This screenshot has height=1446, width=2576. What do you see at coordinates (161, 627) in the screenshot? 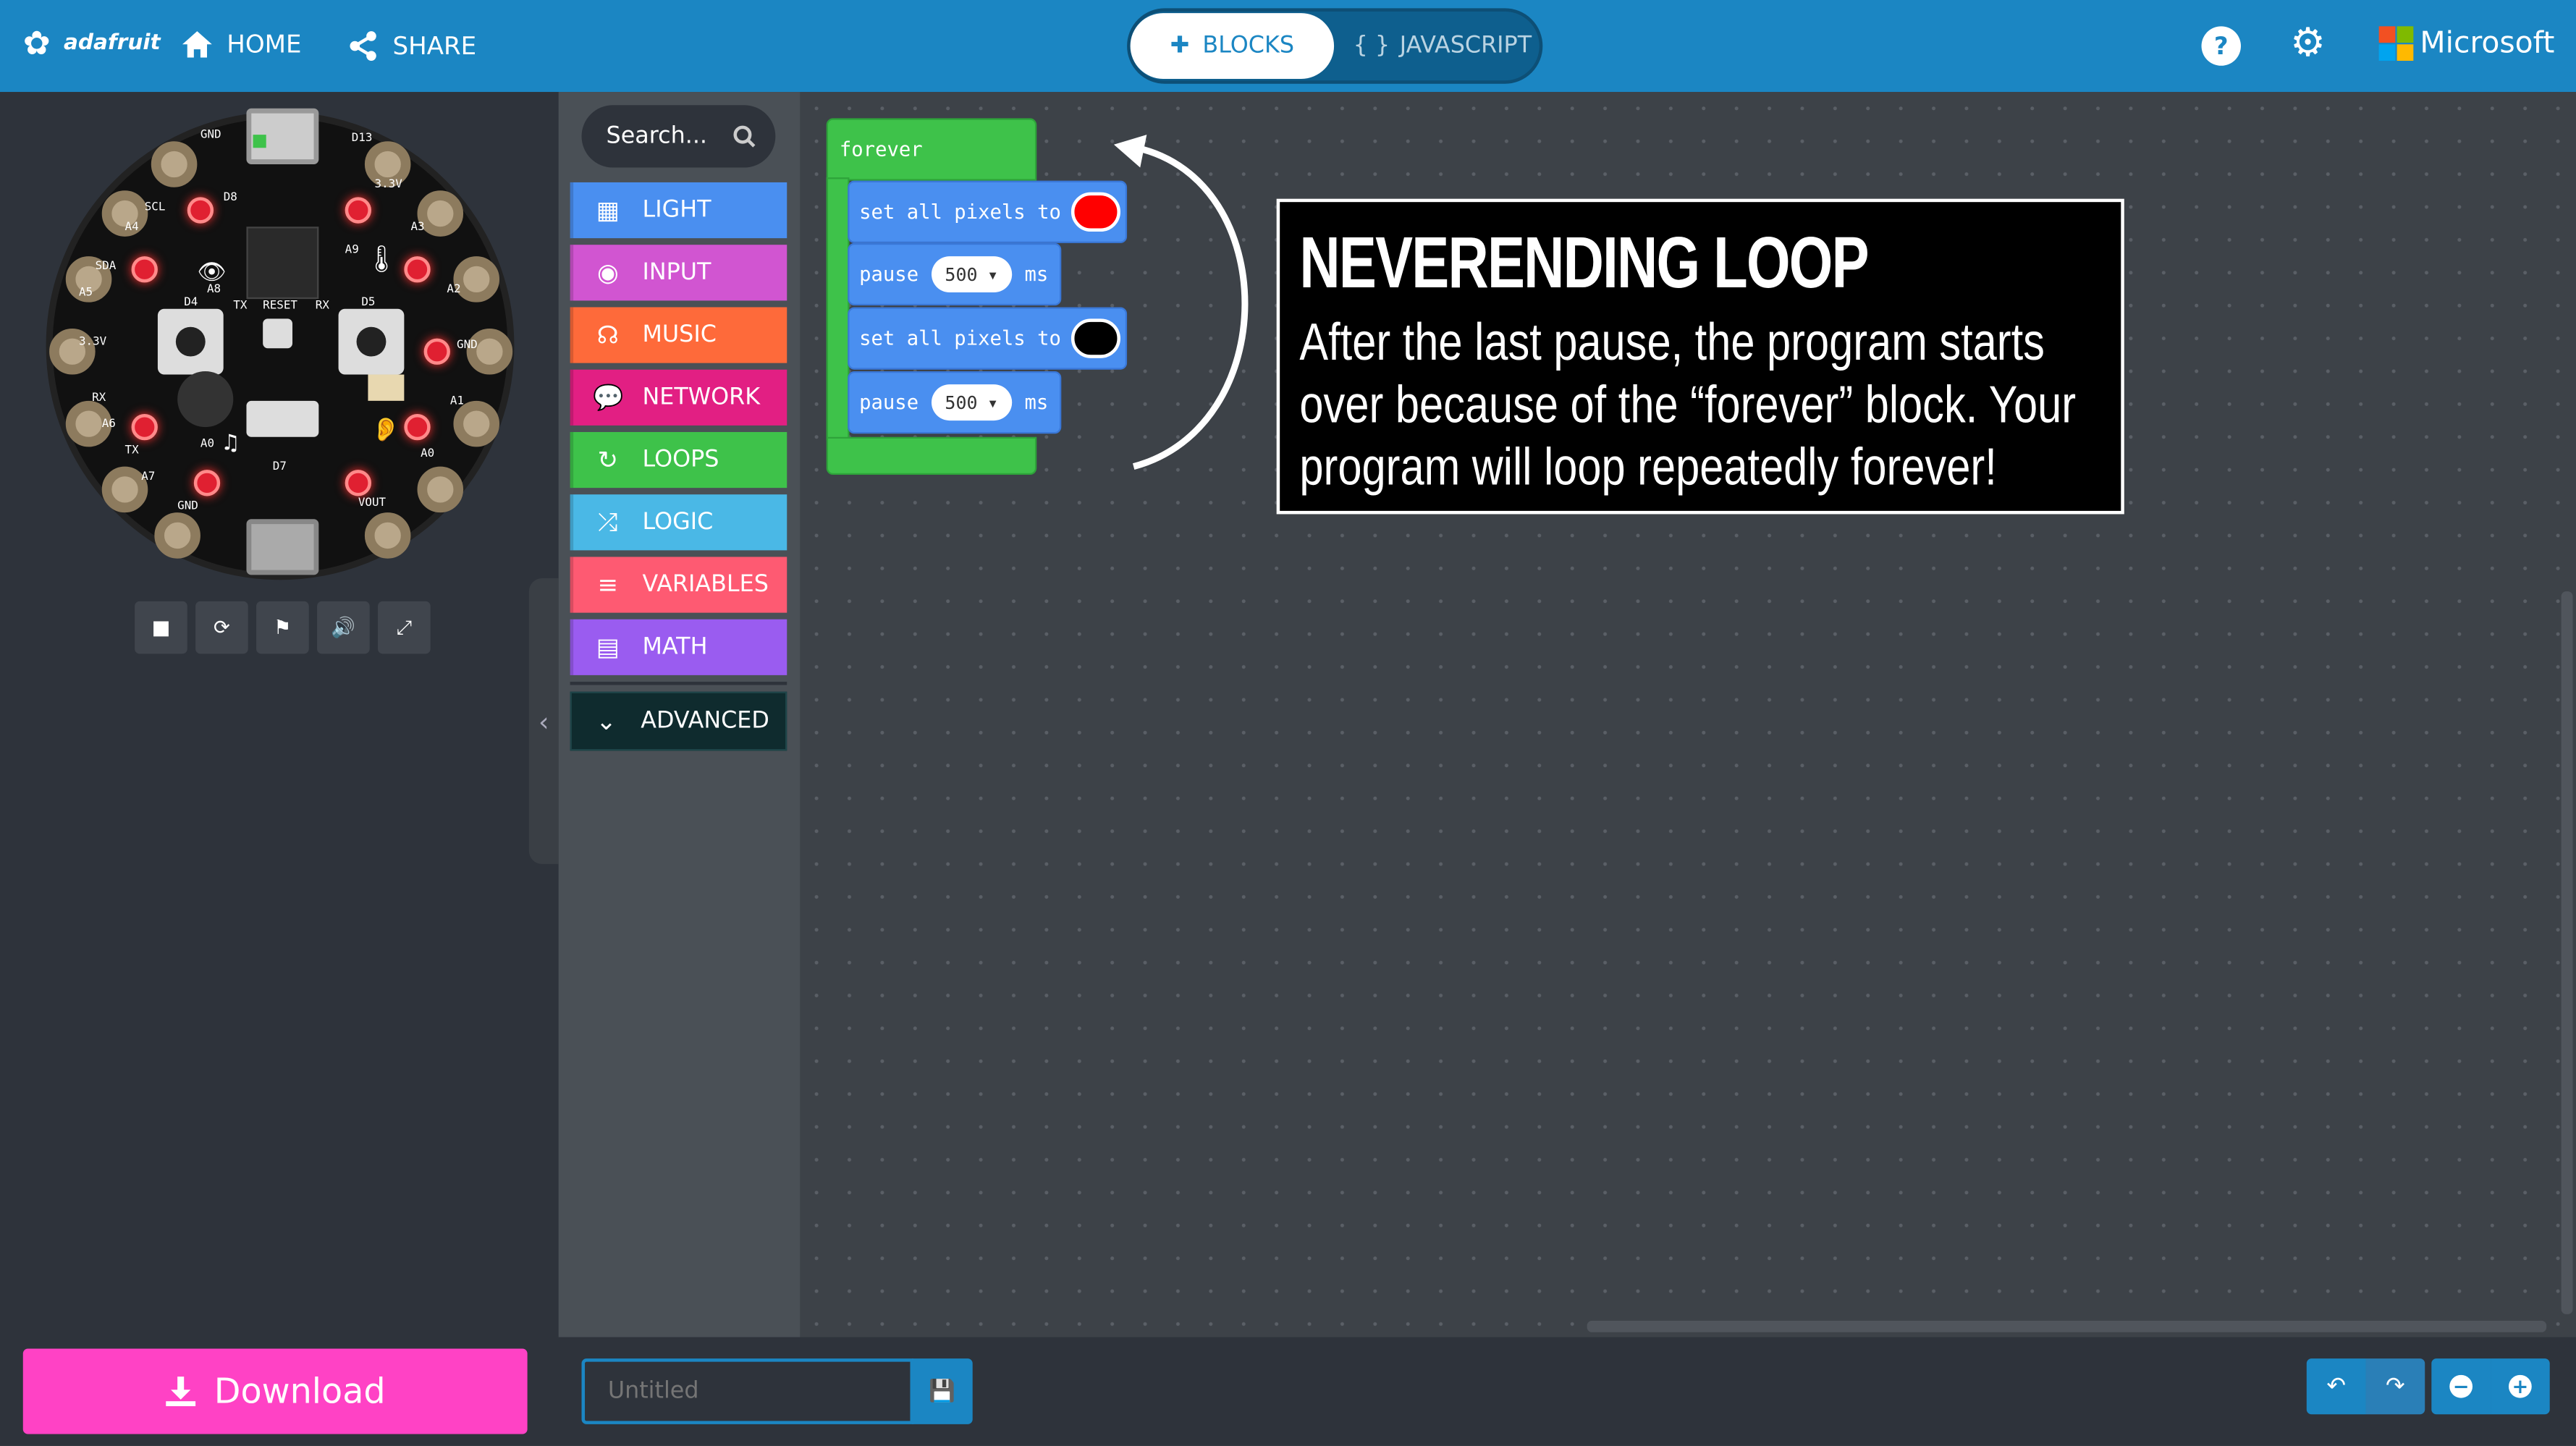
I see `stop-icon: ■` at bounding box center [161, 627].